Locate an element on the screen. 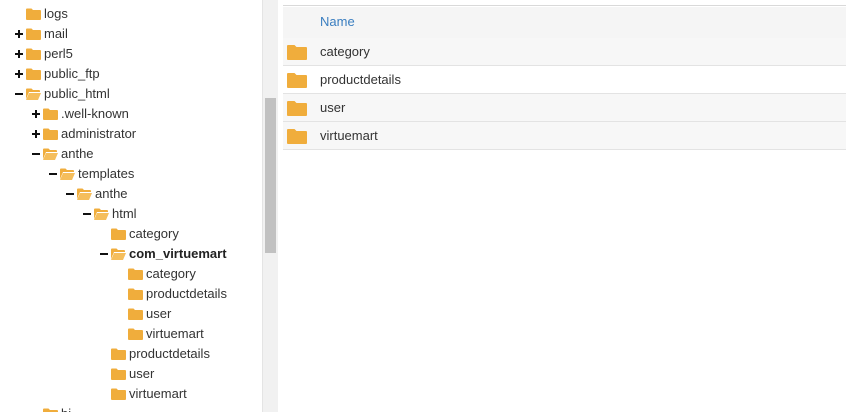  tree-item-well-known: .well-known is located at coordinates (80, 114).